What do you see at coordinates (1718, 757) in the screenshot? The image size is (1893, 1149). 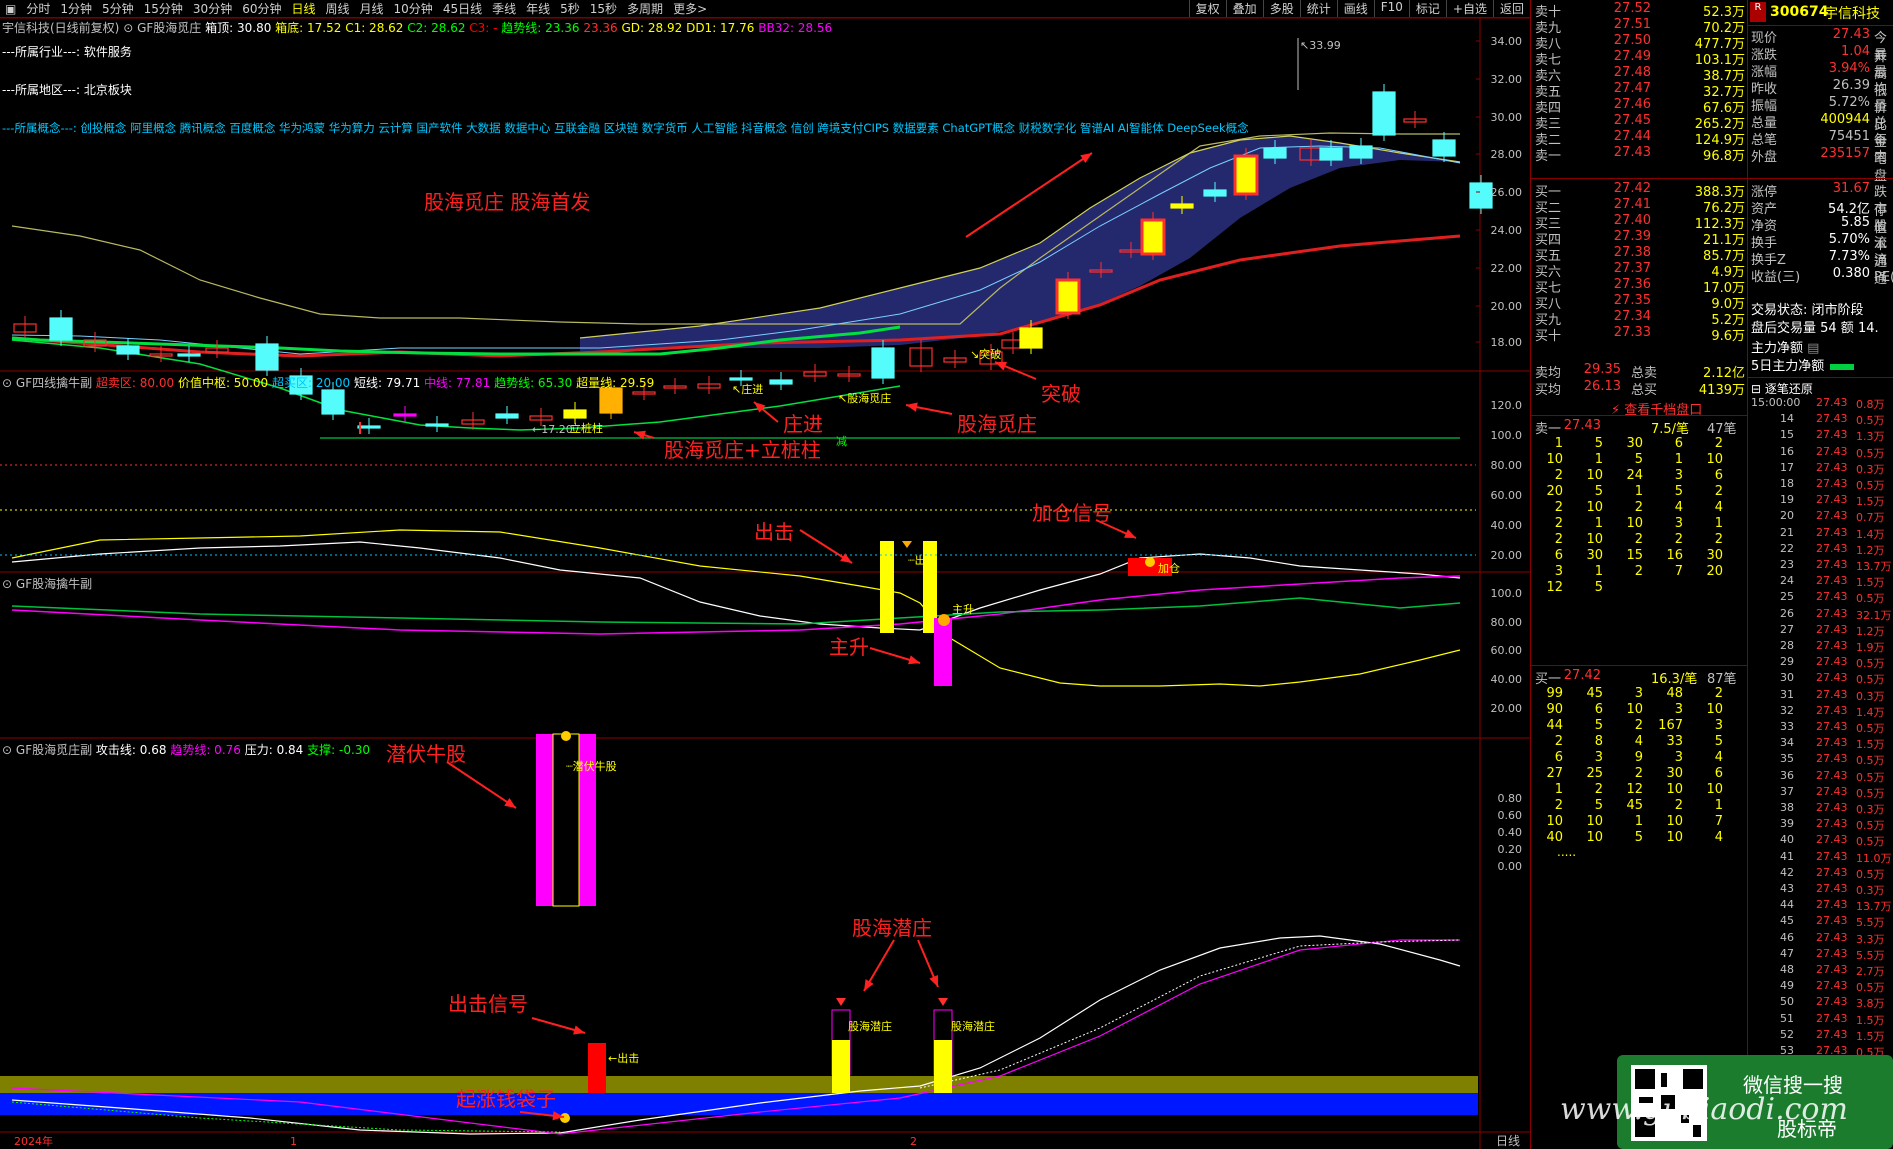 I see `buy-queue-cell: 4` at bounding box center [1718, 757].